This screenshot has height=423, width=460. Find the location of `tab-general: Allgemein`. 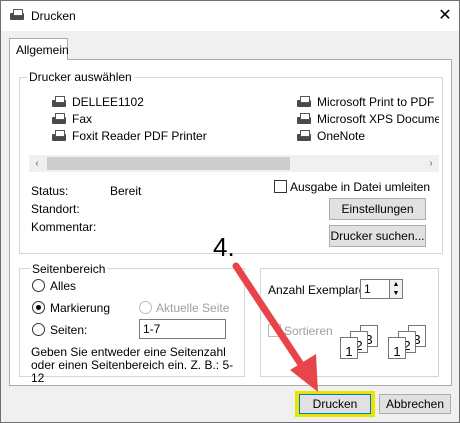

tab-general: Allgemein is located at coordinates (39, 49).